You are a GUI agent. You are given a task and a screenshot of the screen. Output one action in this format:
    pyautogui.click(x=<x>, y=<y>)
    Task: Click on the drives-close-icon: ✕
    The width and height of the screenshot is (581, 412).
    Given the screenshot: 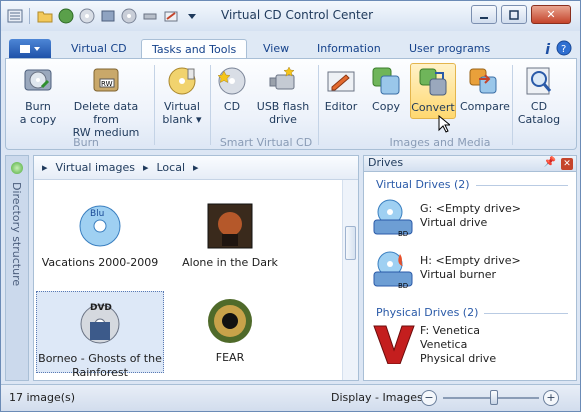 What is the action you would take?
    pyautogui.click(x=567, y=164)
    